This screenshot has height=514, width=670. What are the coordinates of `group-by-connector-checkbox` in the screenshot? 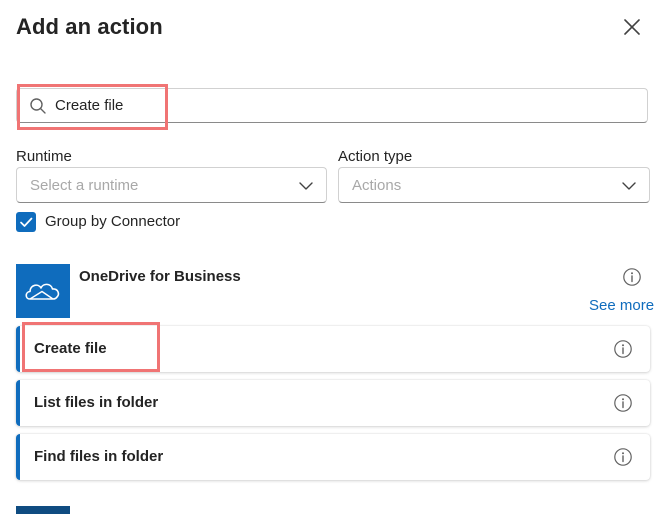 It's located at (26, 222).